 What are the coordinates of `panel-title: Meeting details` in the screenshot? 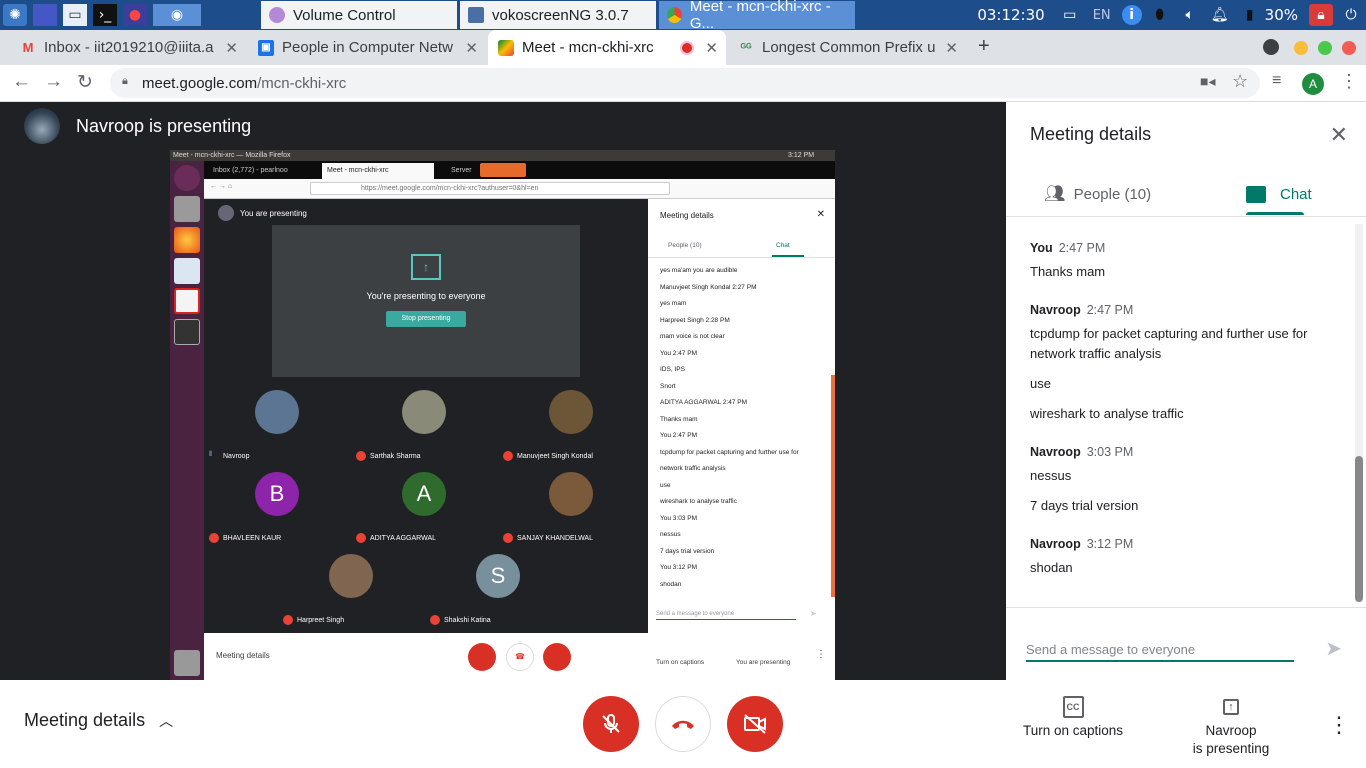 It's located at (1091, 134).